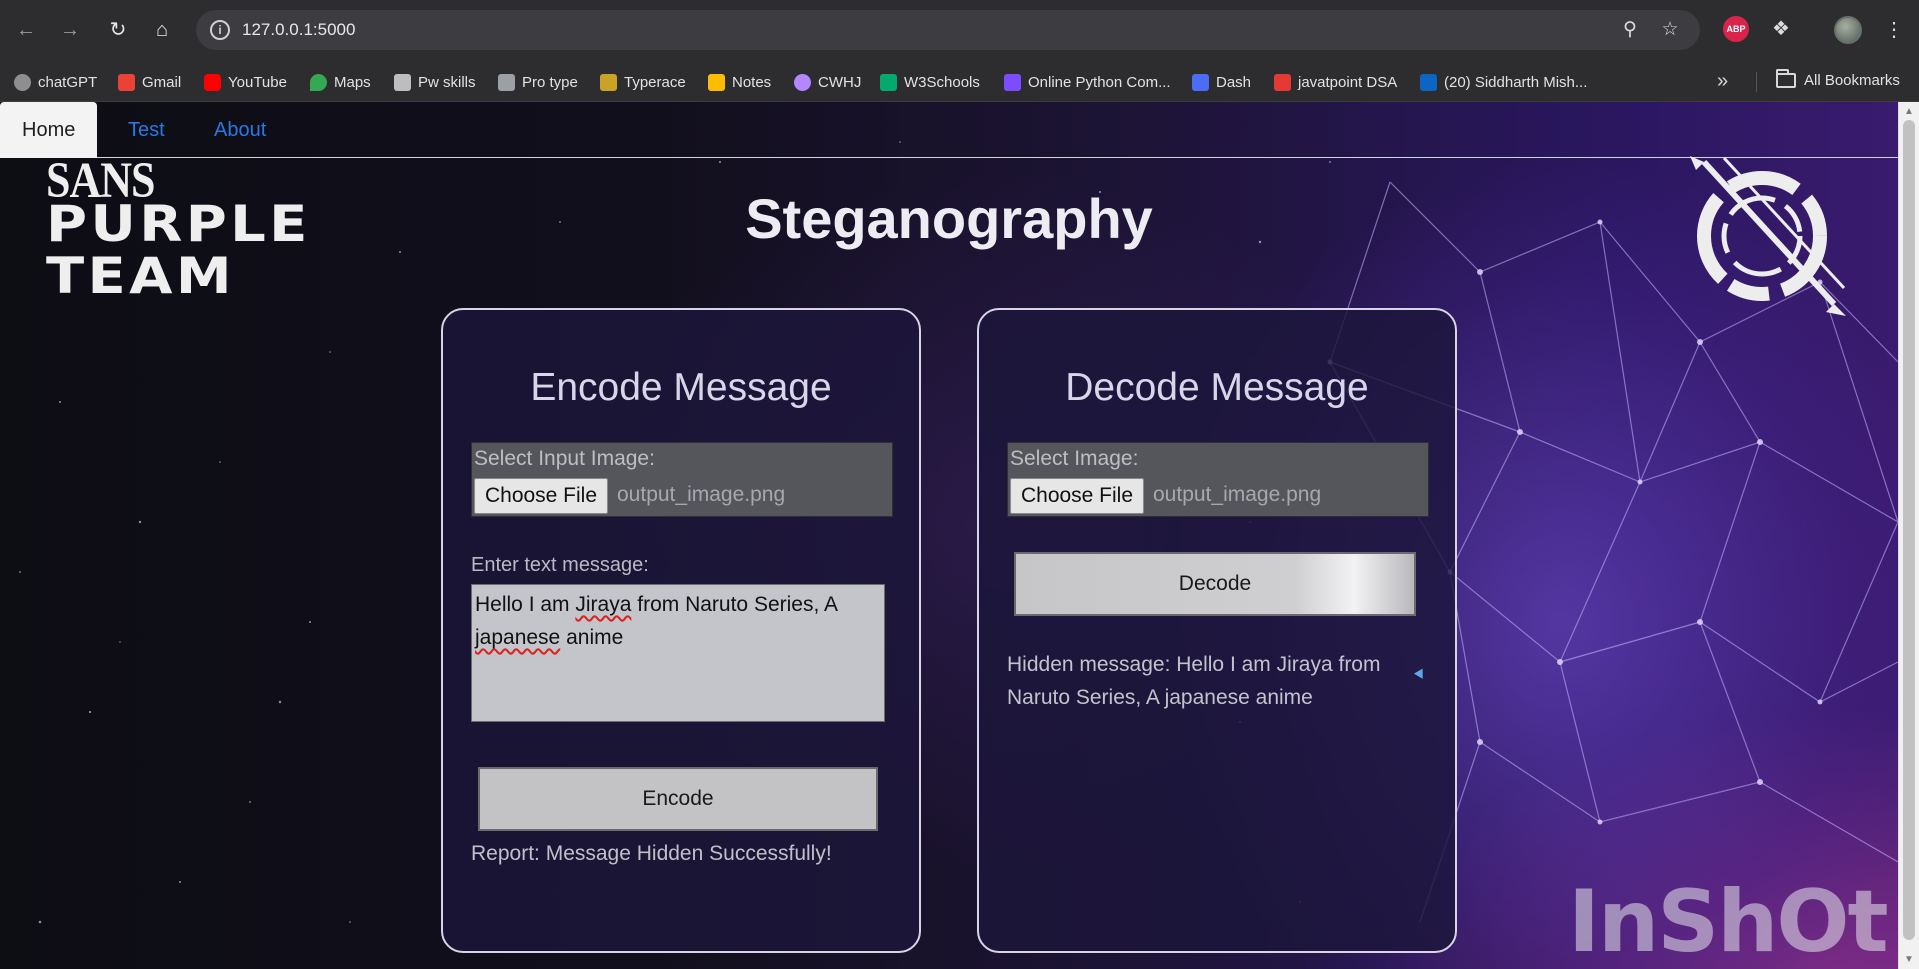 Image resolution: width=1919 pixels, height=969 pixels. I want to click on notes-icon, so click(716, 82).